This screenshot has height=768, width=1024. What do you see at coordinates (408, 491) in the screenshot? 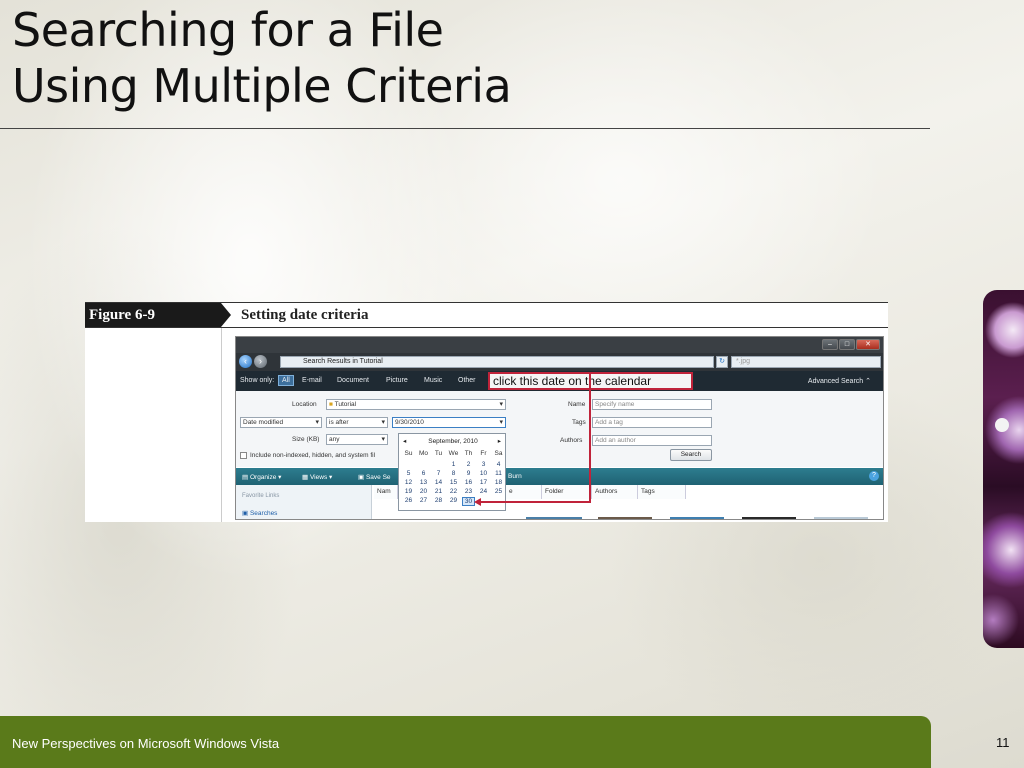
I see `calendar-day: 19` at bounding box center [408, 491].